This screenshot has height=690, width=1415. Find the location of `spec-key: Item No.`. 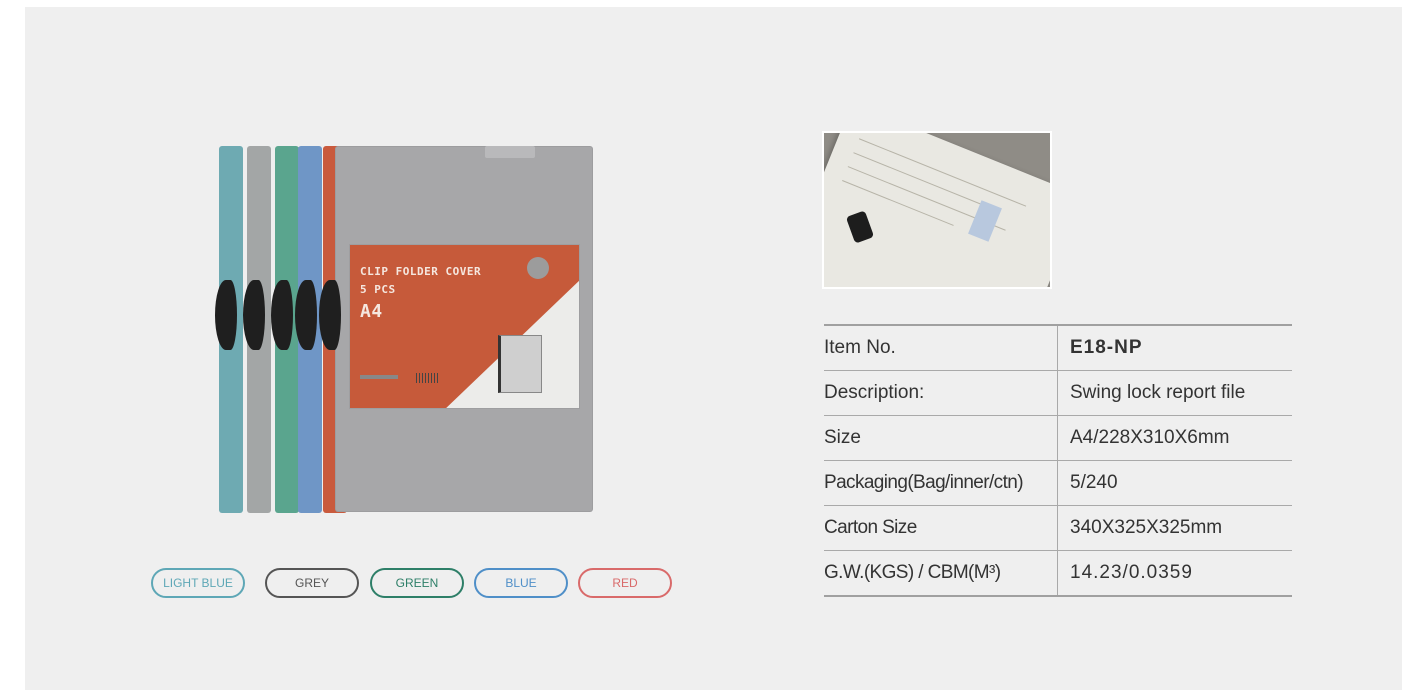

spec-key: Item No. is located at coordinates (941, 347).